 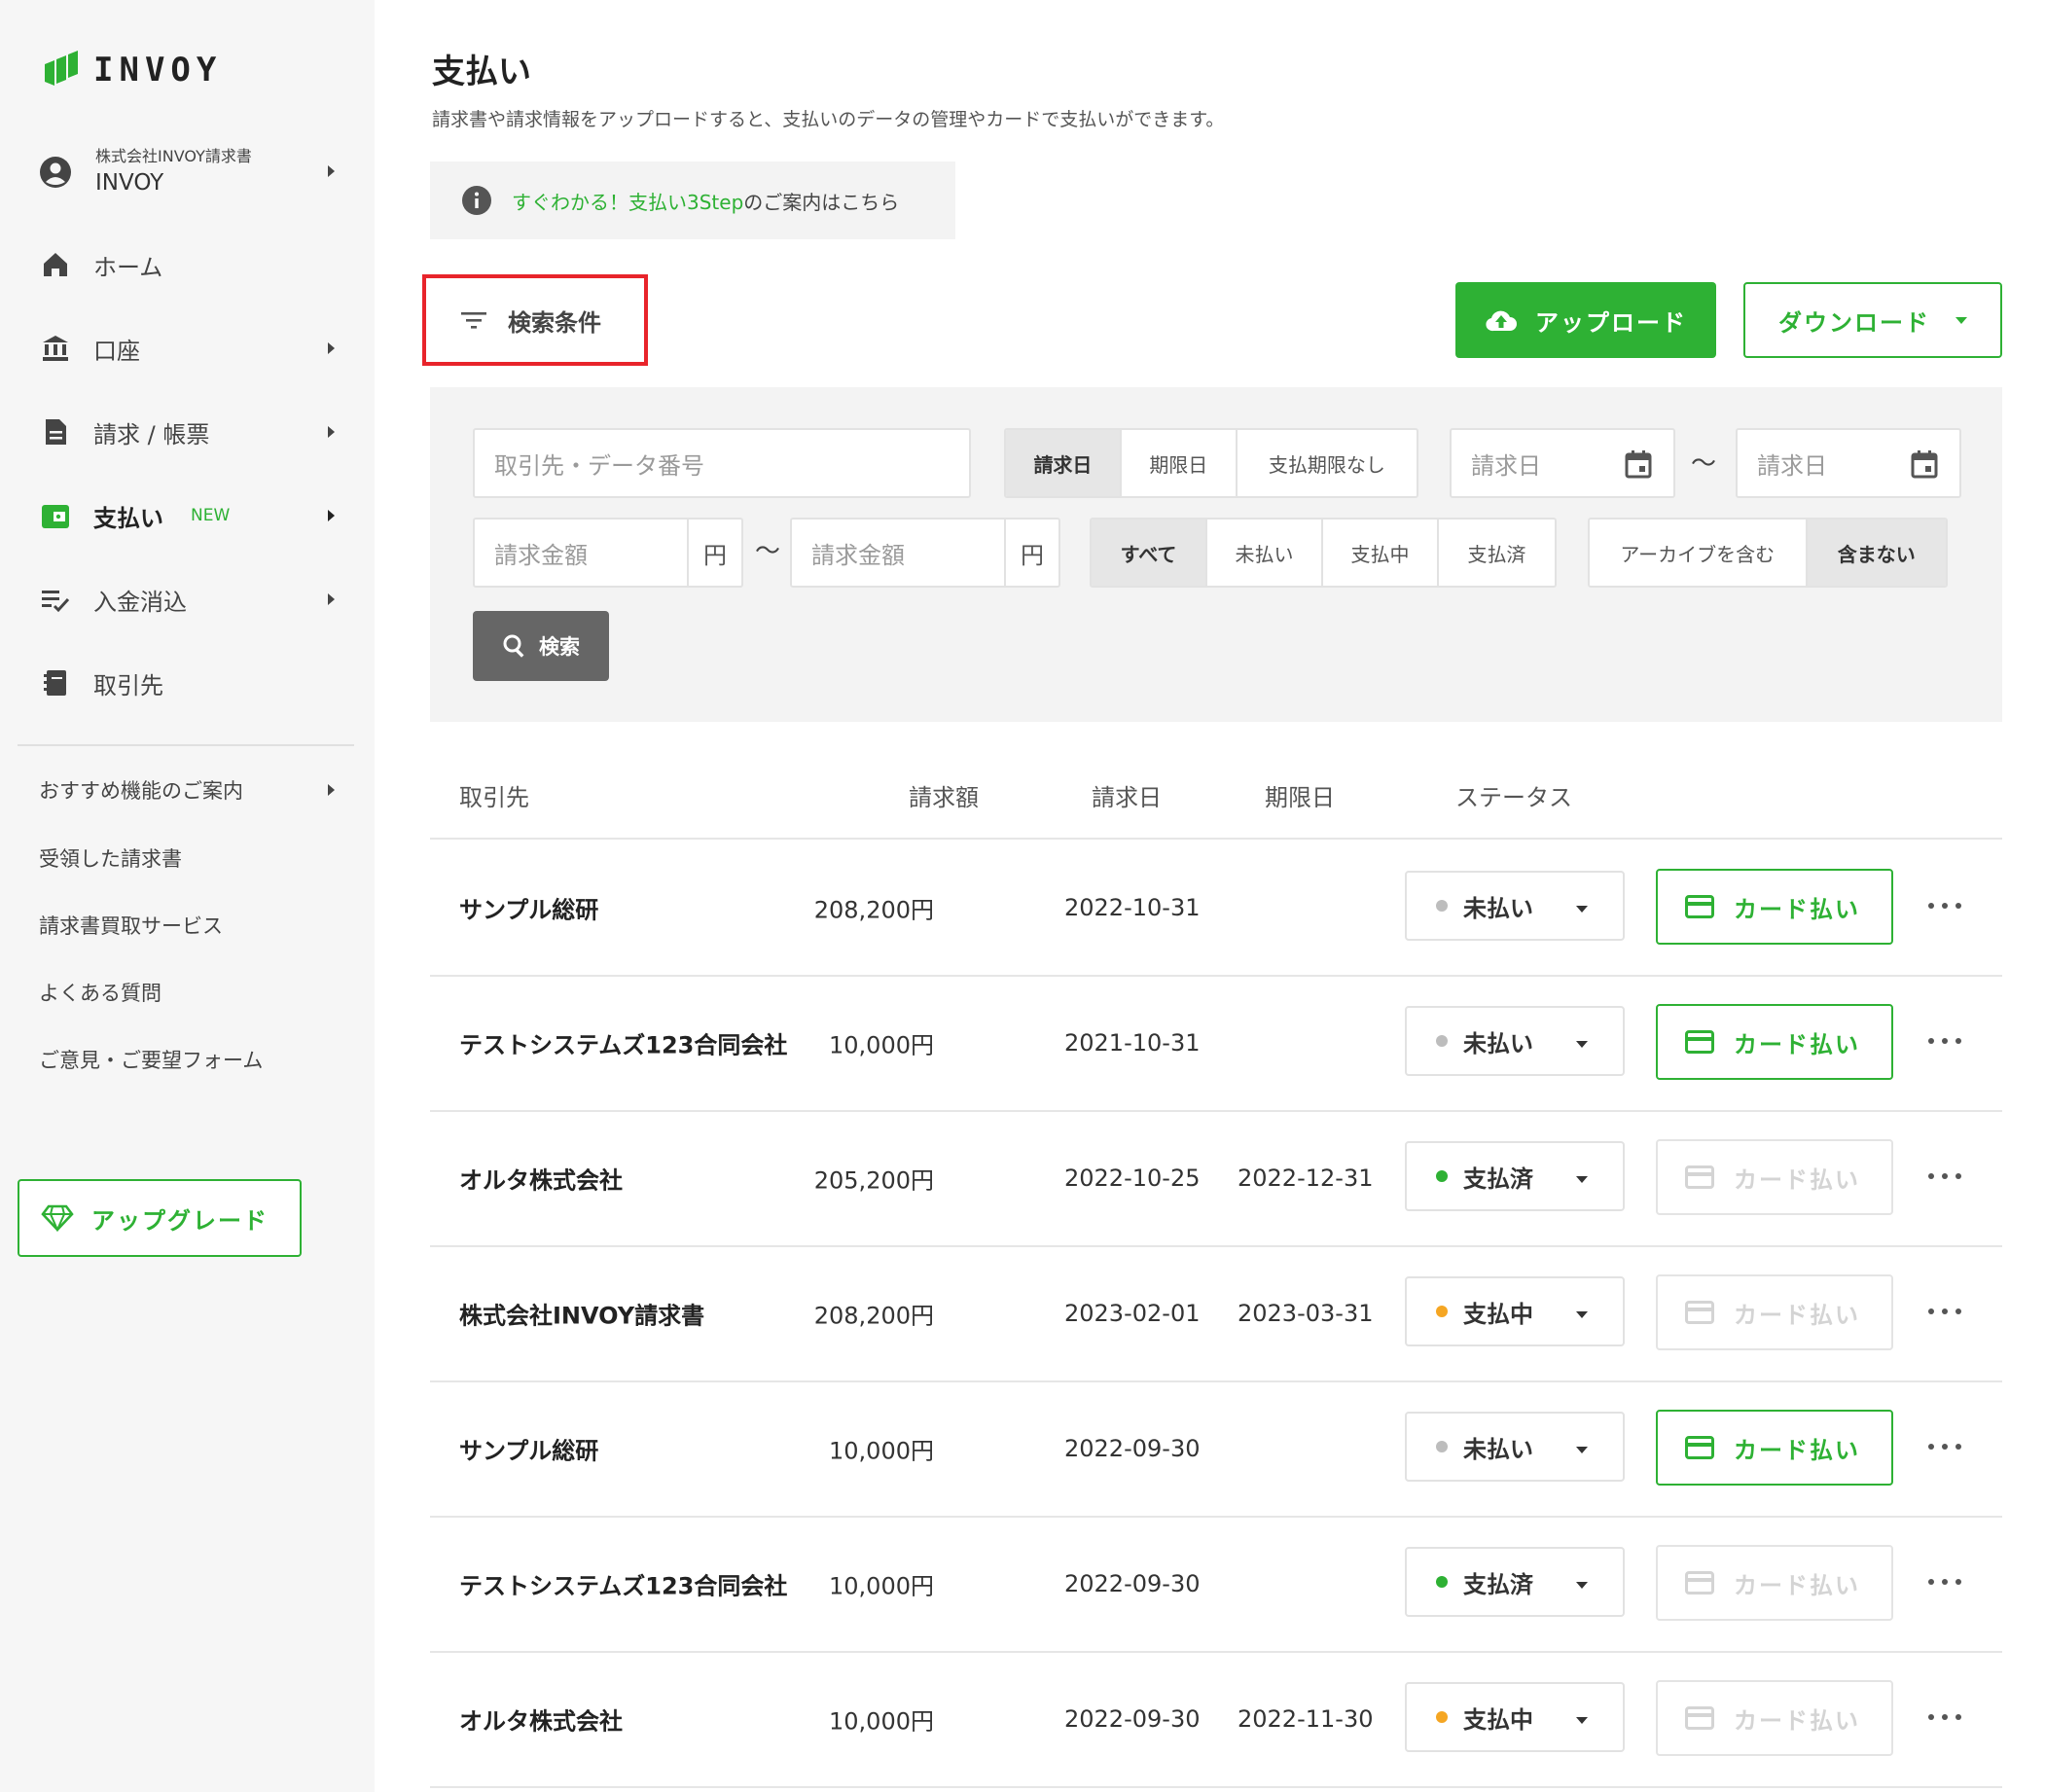 What do you see at coordinates (541, 646) in the screenshot?
I see `search-button: 検索` at bounding box center [541, 646].